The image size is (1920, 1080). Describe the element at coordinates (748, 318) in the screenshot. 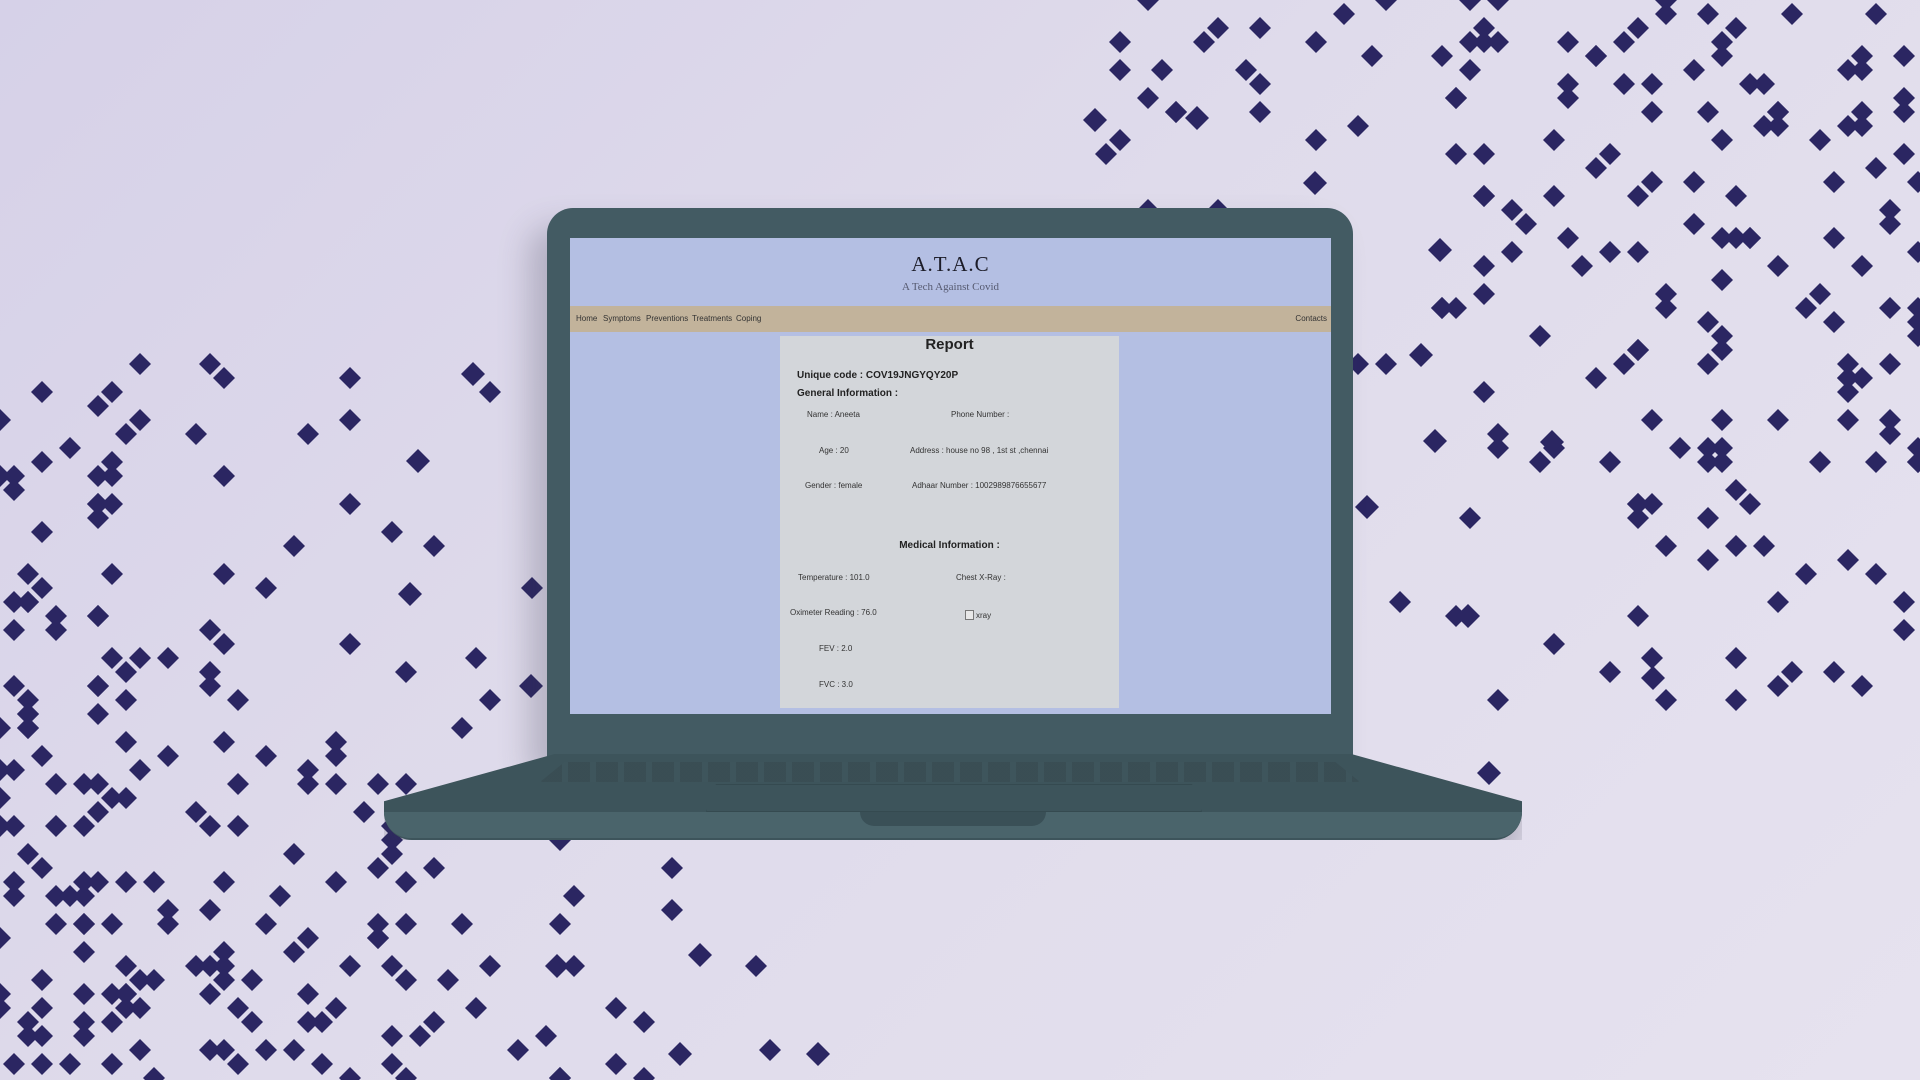

I see `nav-coping-link: Coping` at that location.